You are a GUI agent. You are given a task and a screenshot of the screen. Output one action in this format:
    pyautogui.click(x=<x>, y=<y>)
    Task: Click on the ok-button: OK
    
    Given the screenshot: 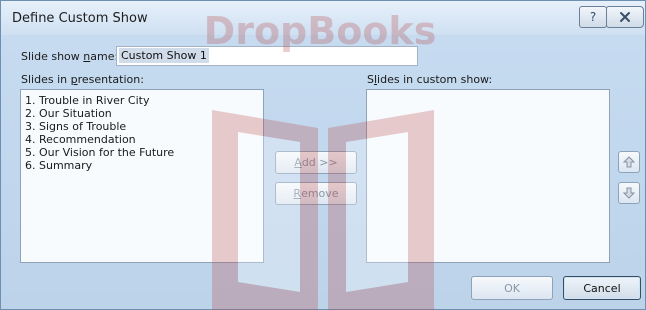 What is the action you would take?
    pyautogui.click(x=512, y=288)
    